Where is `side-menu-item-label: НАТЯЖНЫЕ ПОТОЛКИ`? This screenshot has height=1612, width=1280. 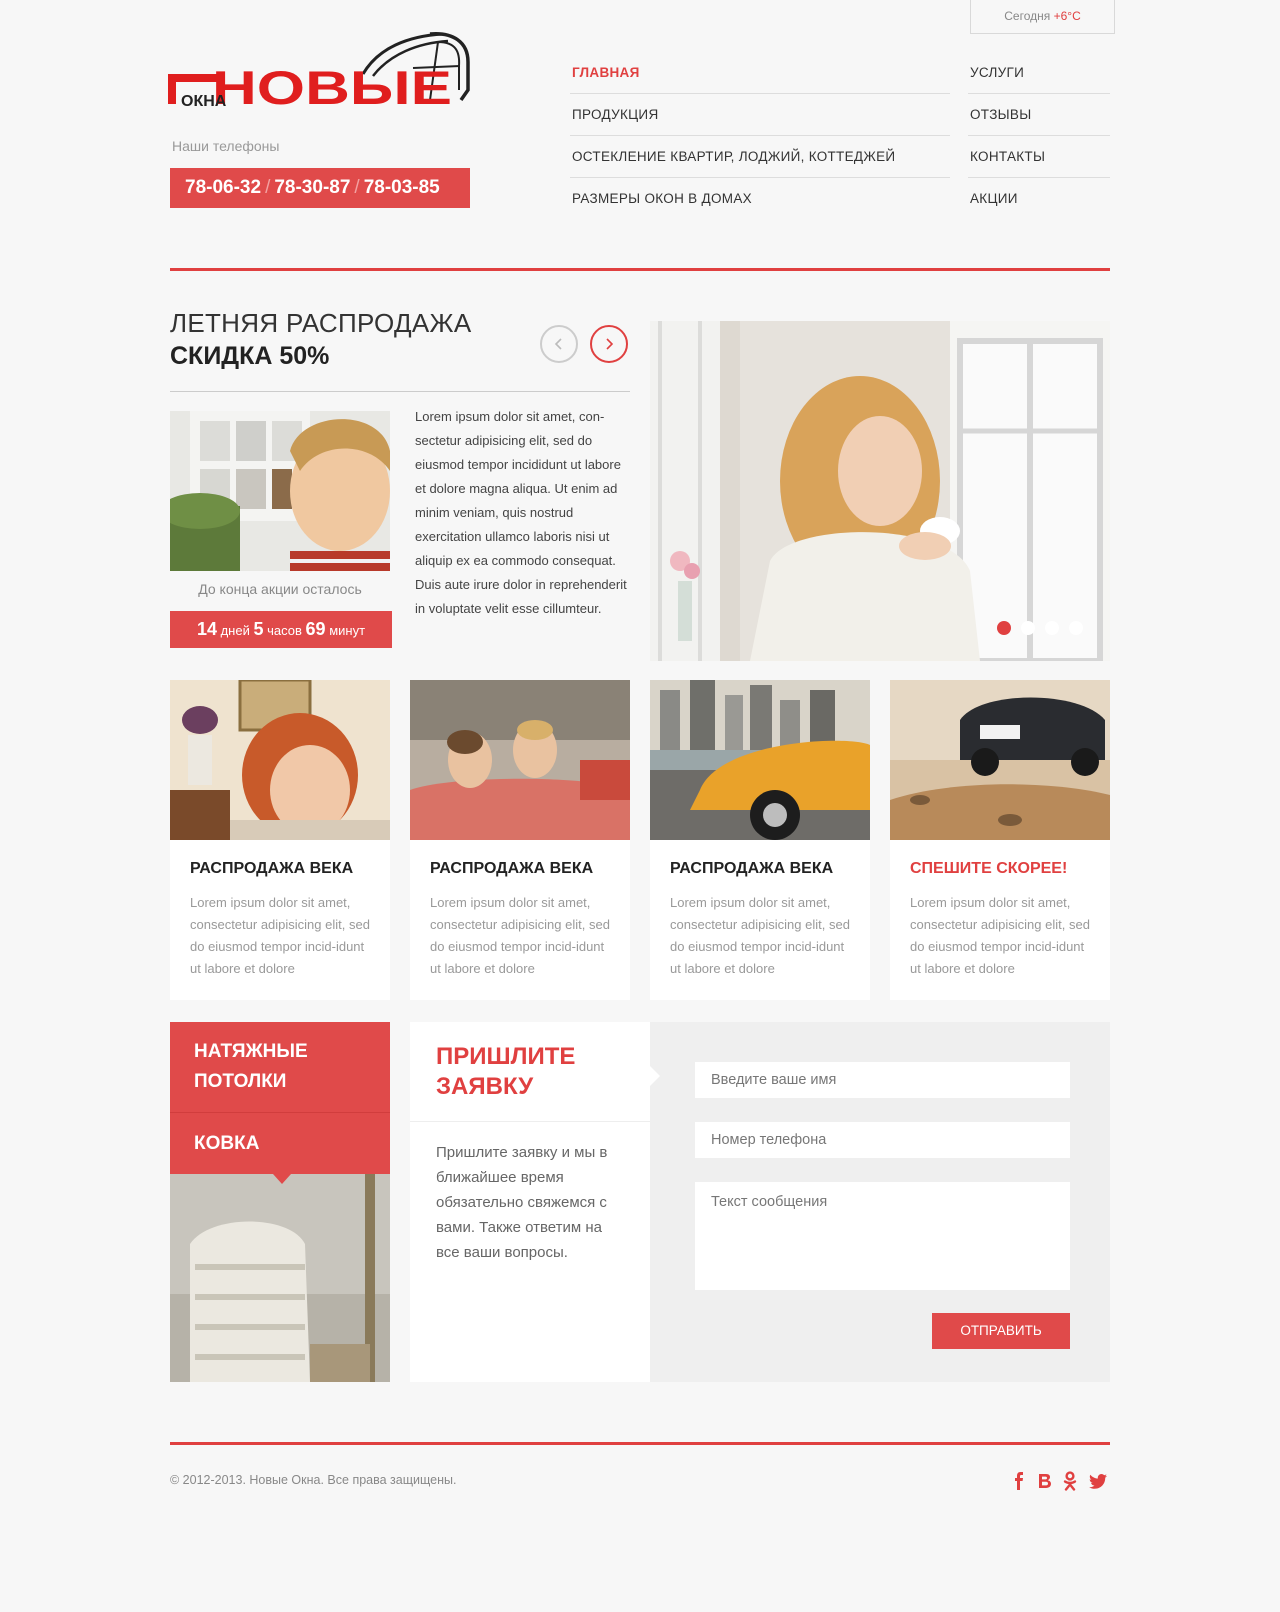 side-menu-item-label: НАТЯЖНЫЕ ПОТОЛКИ is located at coordinates (251, 1066).